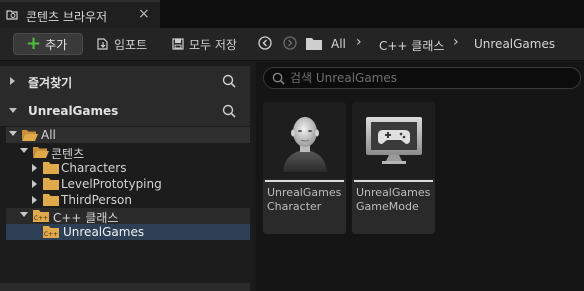 This screenshot has height=291, width=584. I want to click on tab-strip: 콘텐츠 브라우저 ×, so click(292, 14).